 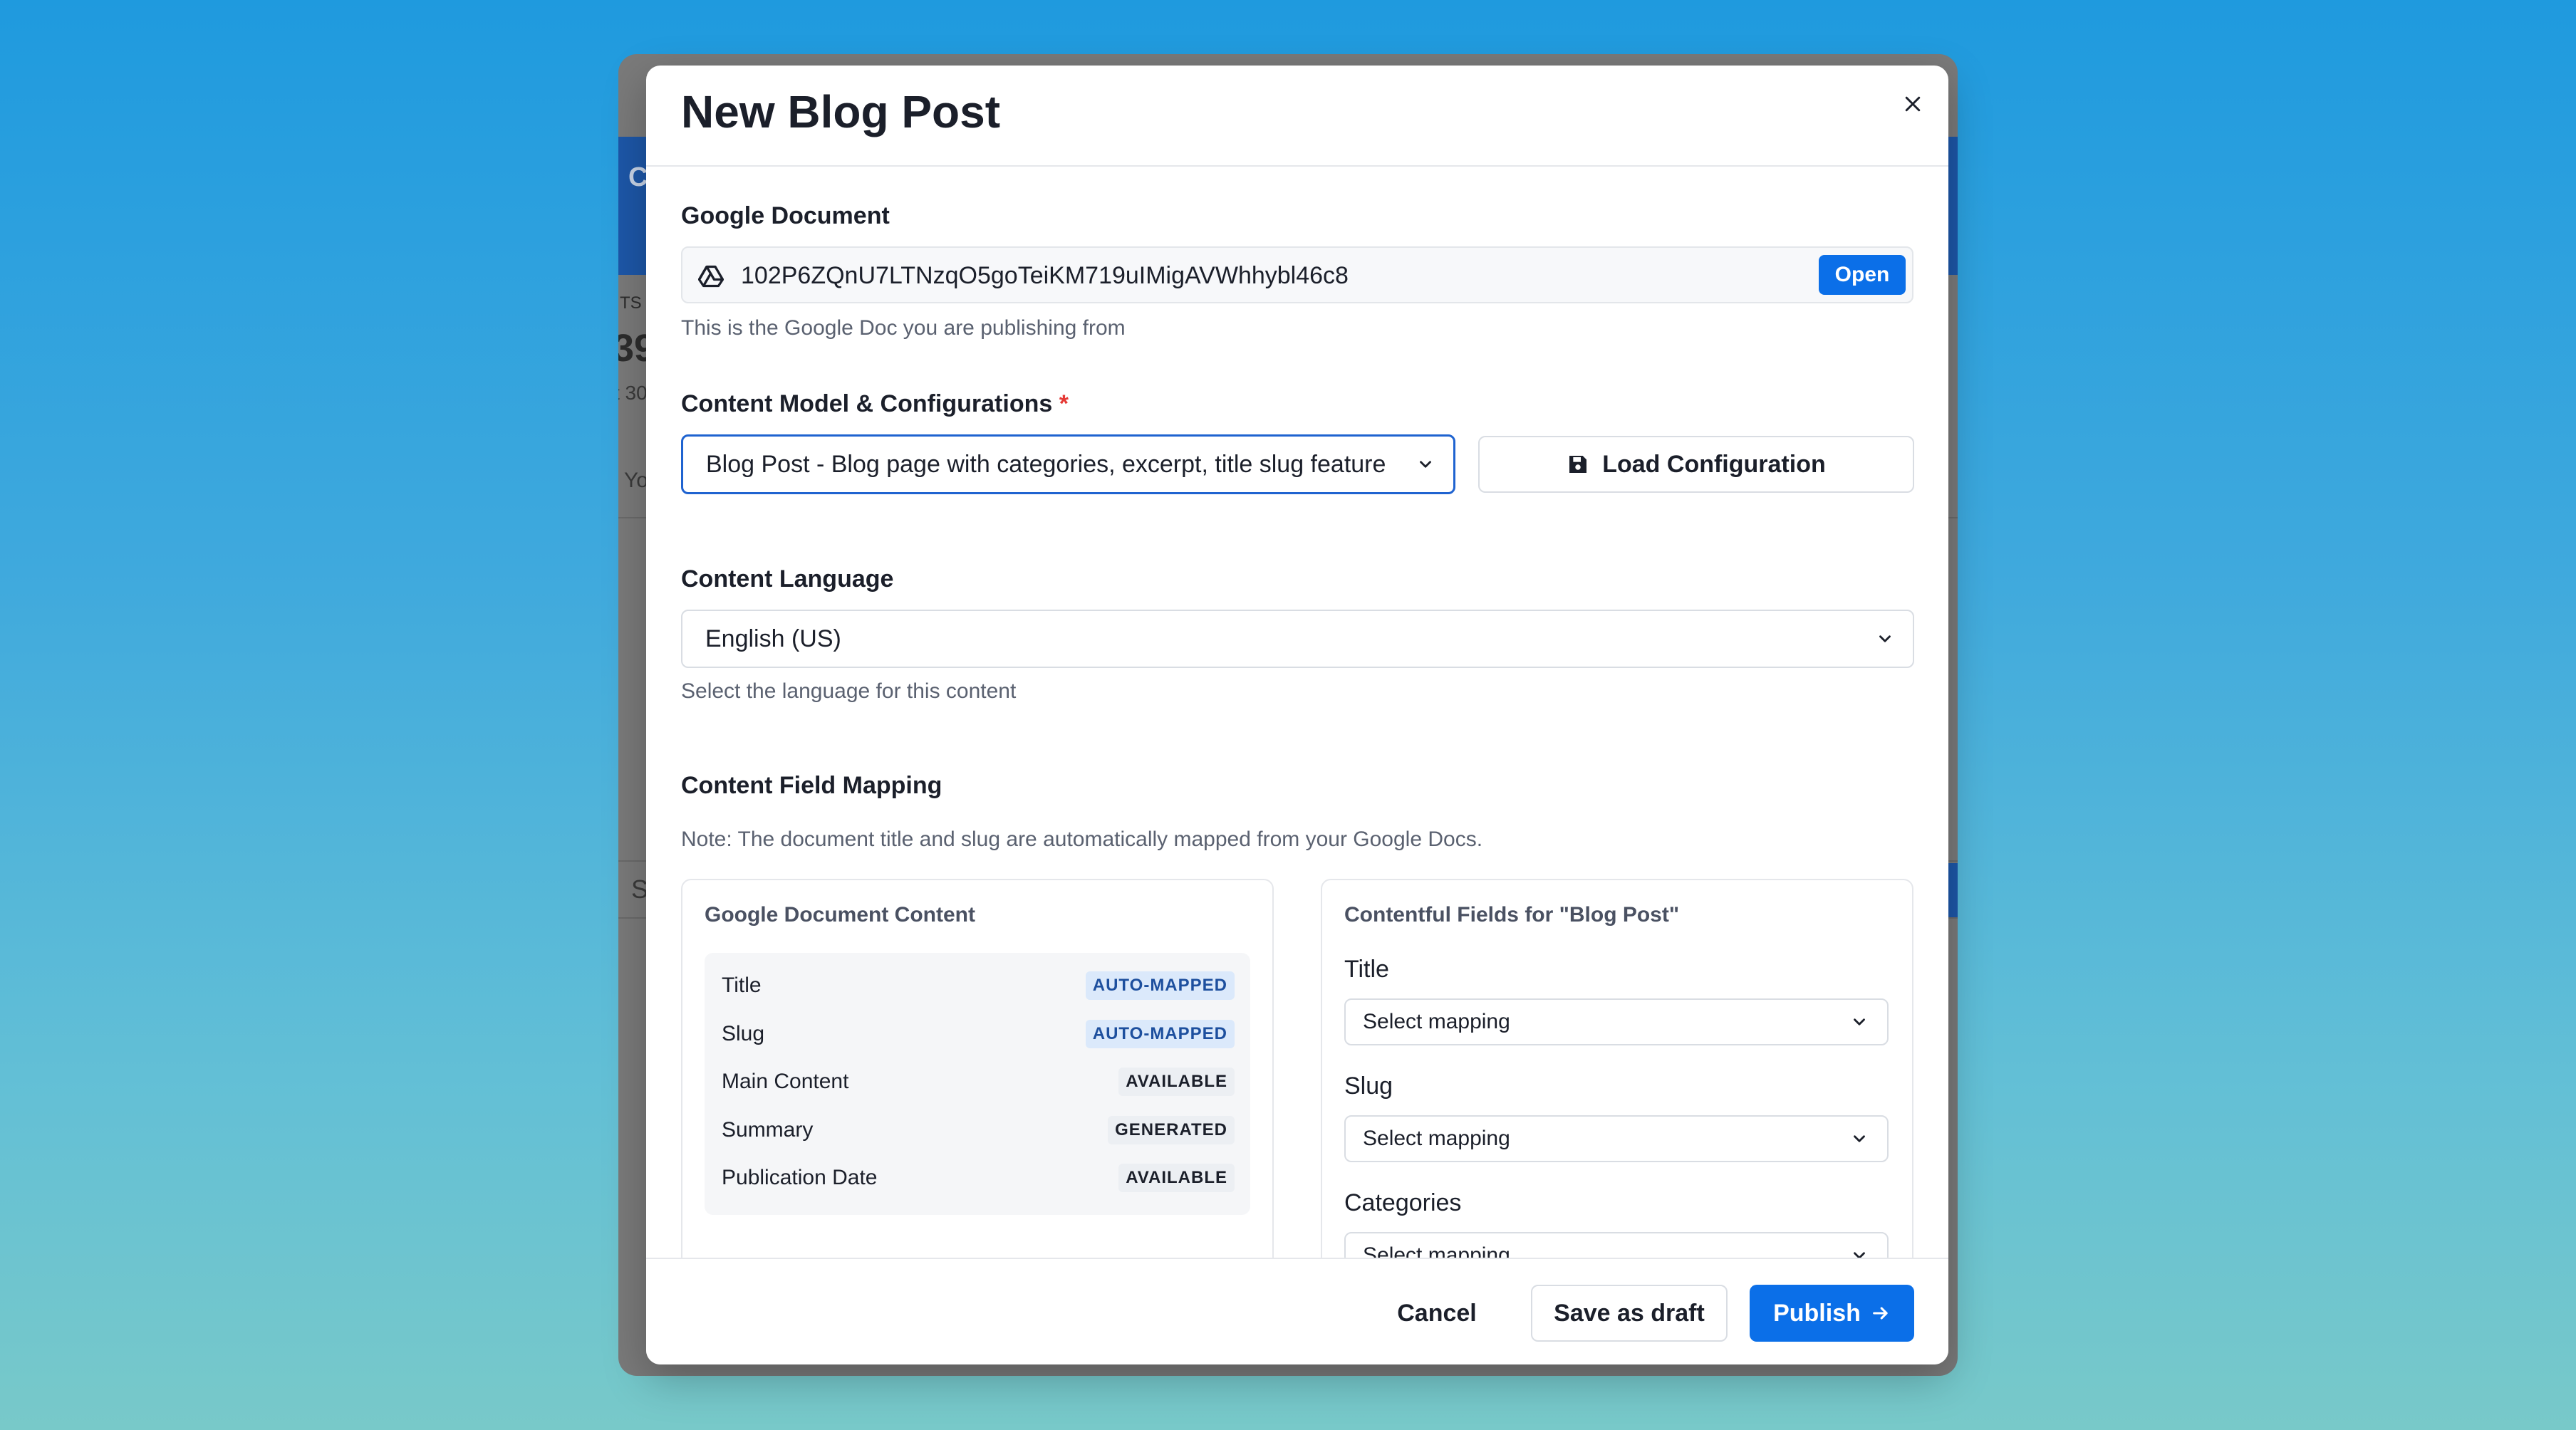 I want to click on required-mark: *, so click(x=1064, y=404).